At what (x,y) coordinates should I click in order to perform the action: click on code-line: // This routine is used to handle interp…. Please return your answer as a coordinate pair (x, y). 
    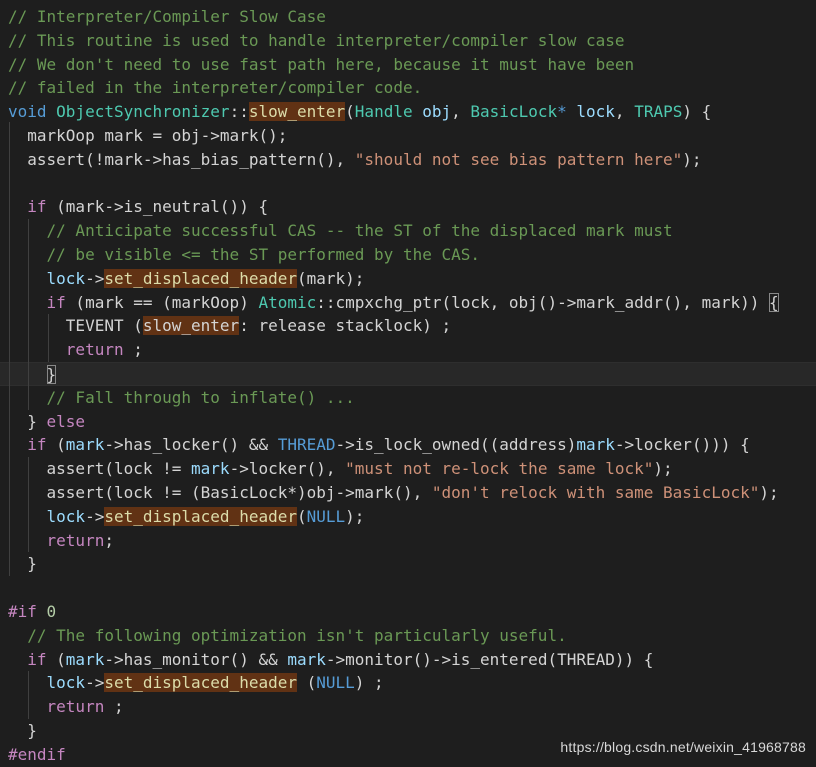
    Looking at the image, I should click on (408, 41).